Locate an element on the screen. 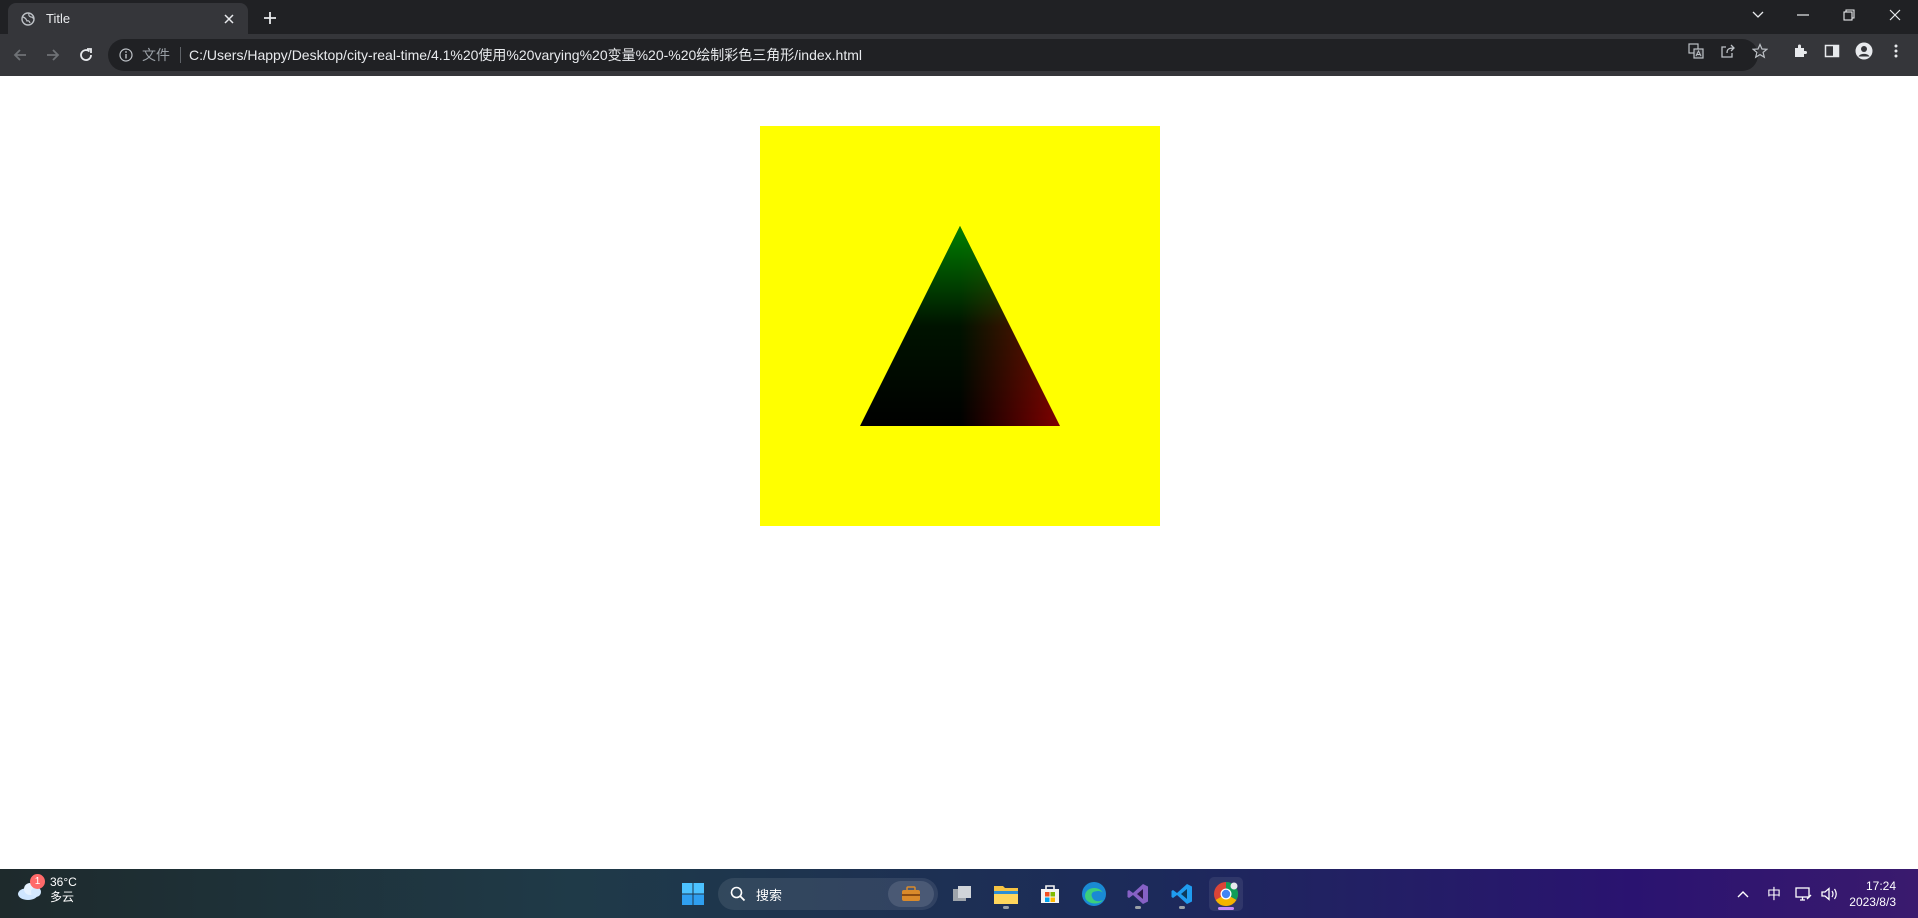 The image size is (1918, 918). start-button is located at coordinates (693, 894).